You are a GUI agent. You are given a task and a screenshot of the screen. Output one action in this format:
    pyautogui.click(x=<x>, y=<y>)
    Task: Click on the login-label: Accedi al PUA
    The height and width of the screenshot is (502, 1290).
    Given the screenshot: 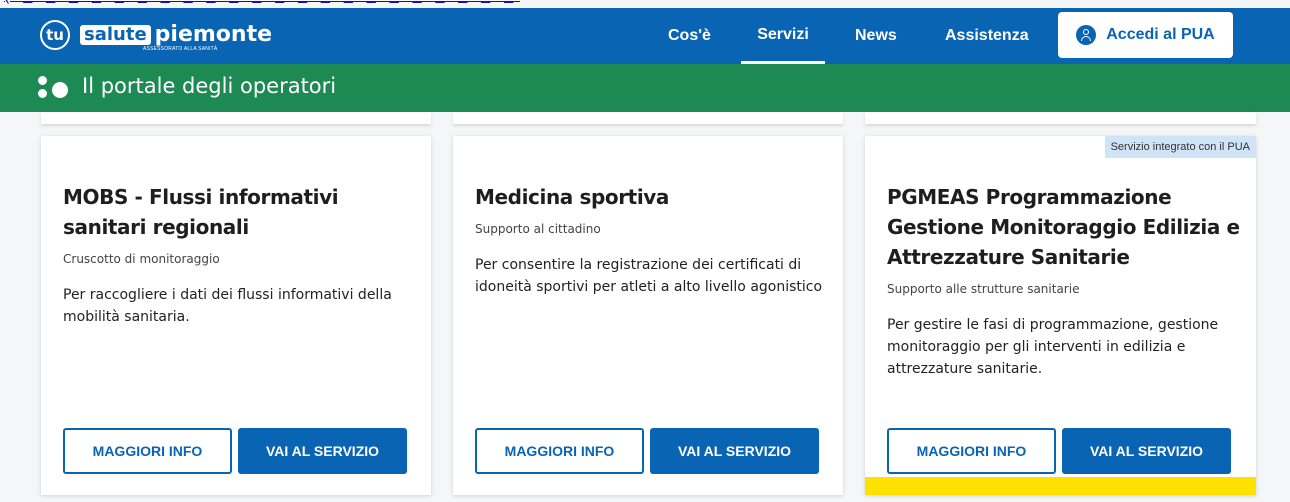 What is the action you would take?
    pyautogui.click(x=1160, y=34)
    